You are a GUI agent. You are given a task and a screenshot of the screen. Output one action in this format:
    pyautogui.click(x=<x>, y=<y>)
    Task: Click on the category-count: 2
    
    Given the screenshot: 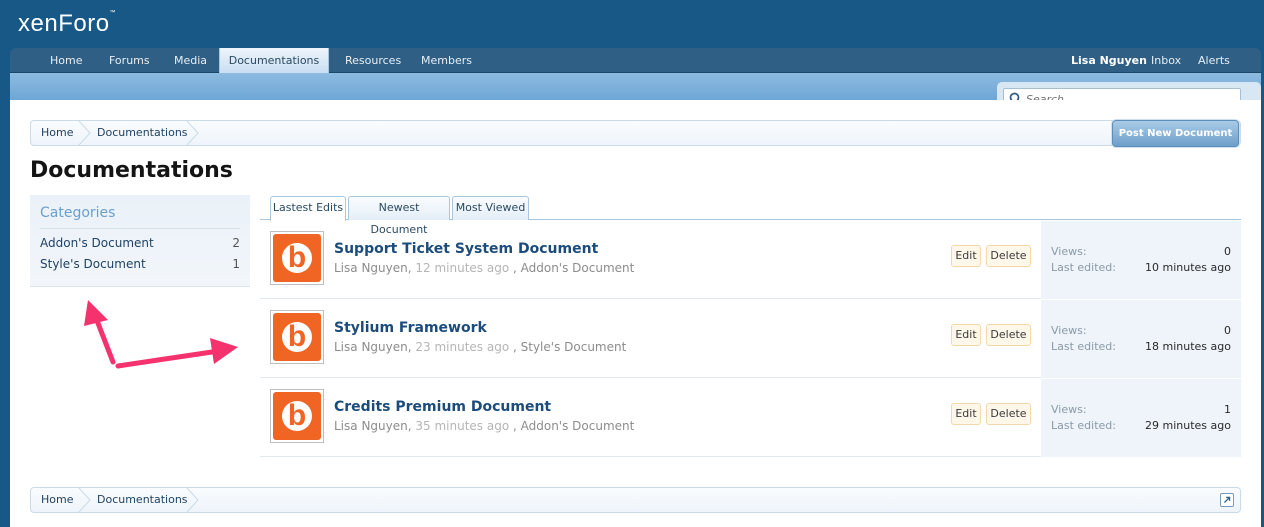 What is the action you would take?
    pyautogui.click(x=236, y=243)
    